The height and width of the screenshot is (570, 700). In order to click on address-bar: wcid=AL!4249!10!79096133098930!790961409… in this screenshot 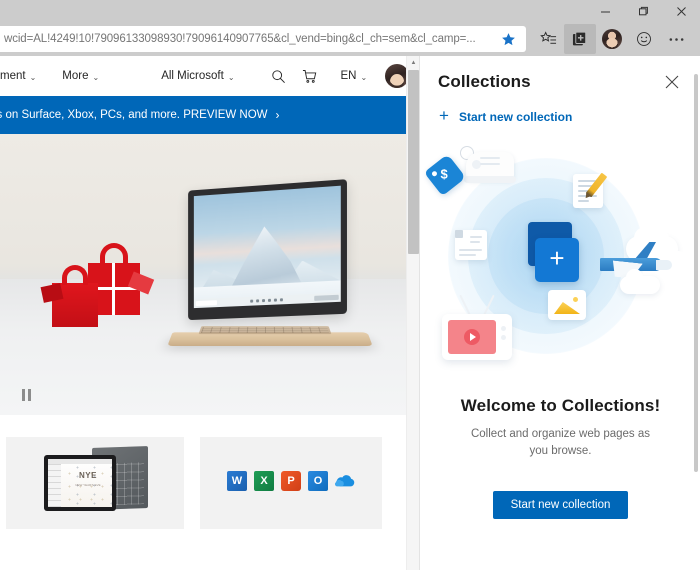, I will do `click(263, 39)`.